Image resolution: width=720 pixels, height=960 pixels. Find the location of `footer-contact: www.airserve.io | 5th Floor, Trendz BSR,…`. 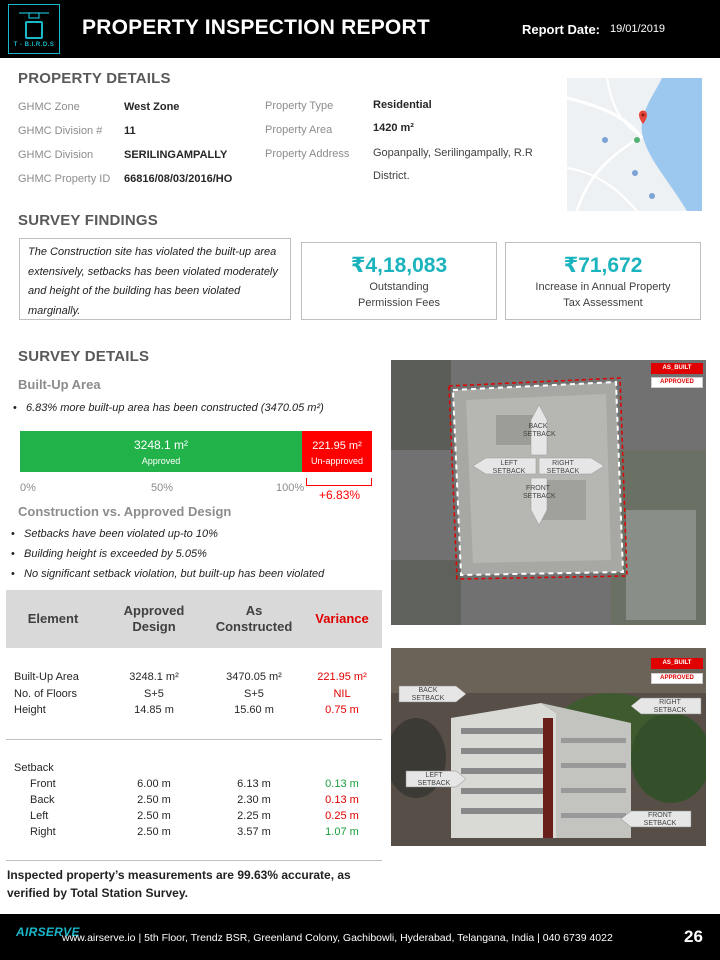

footer-contact: www.airserve.io | 5th Floor, Trendz BSR,… is located at coordinates (337, 938).